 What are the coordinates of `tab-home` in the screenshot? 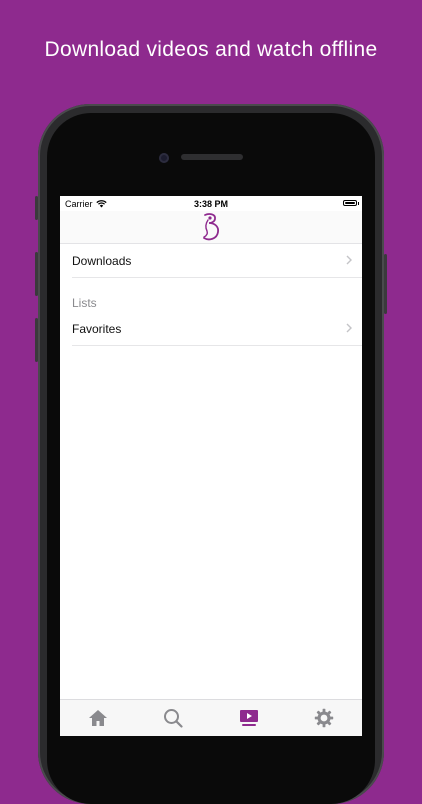 It's located at (98, 718).